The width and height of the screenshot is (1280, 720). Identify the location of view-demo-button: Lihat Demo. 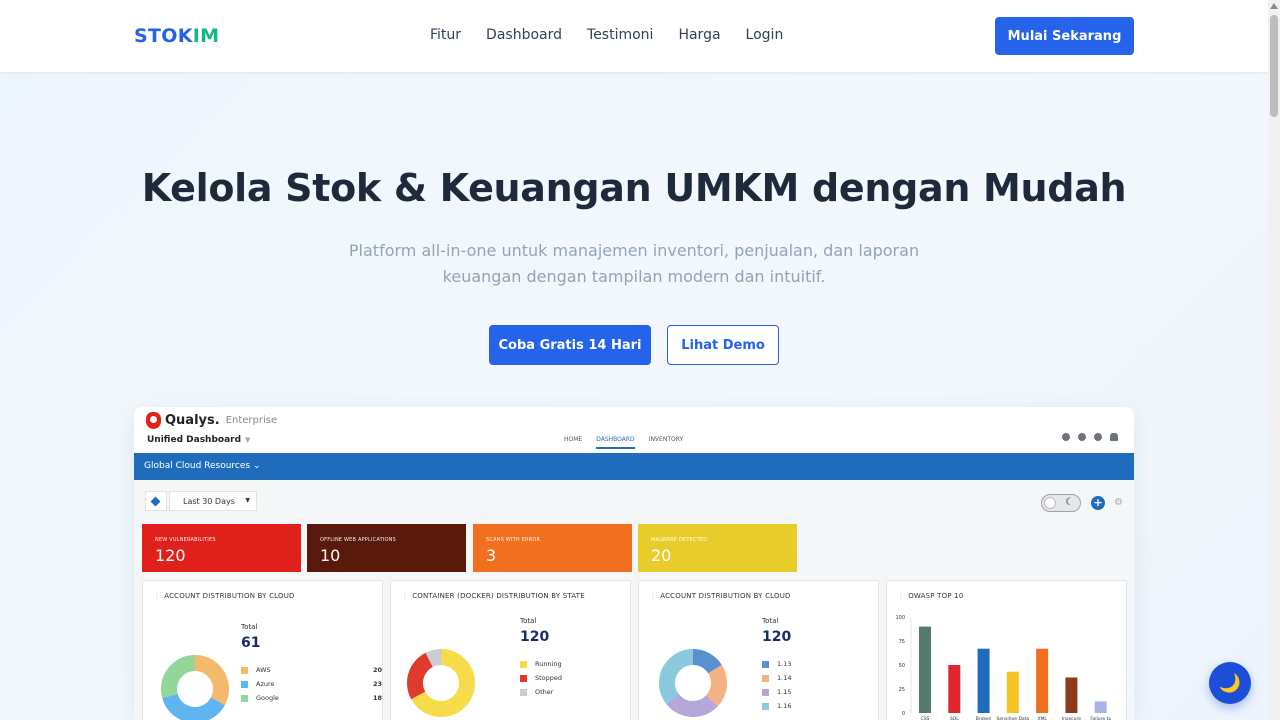
(723, 345).